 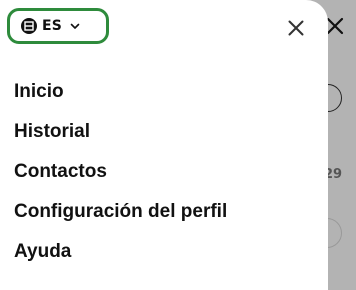 I want to click on language-selector: ES, so click(x=58, y=26).